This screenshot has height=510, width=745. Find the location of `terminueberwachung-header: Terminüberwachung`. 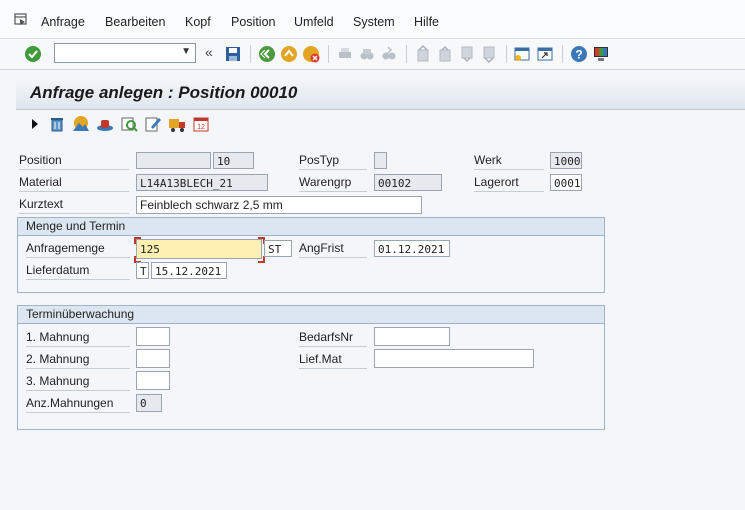

terminueberwachung-header: Terminüberwachung is located at coordinates (311, 315).